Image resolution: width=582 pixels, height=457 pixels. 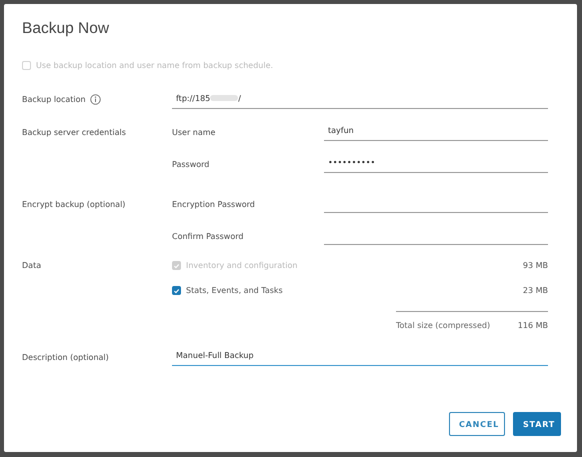 I want to click on section-label: Encrypt backup (optional), so click(x=74, y=204).